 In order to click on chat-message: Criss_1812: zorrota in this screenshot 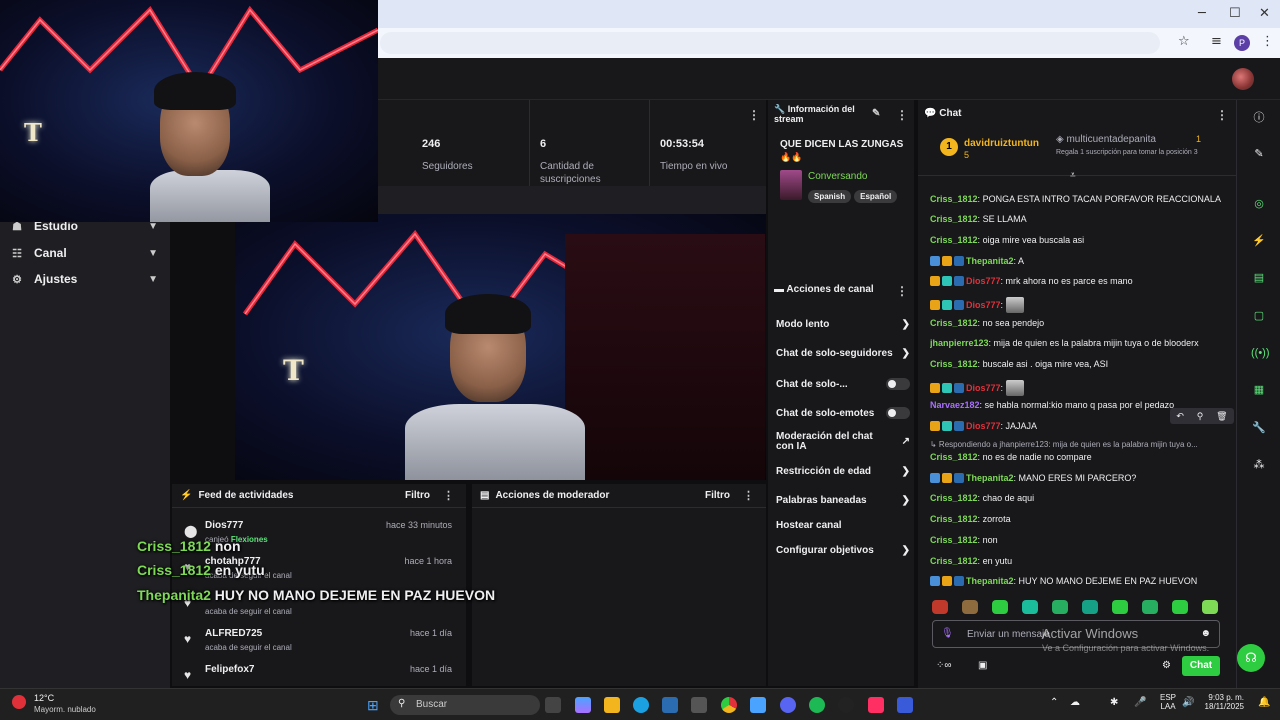, I will do `click(1080, 519)`.